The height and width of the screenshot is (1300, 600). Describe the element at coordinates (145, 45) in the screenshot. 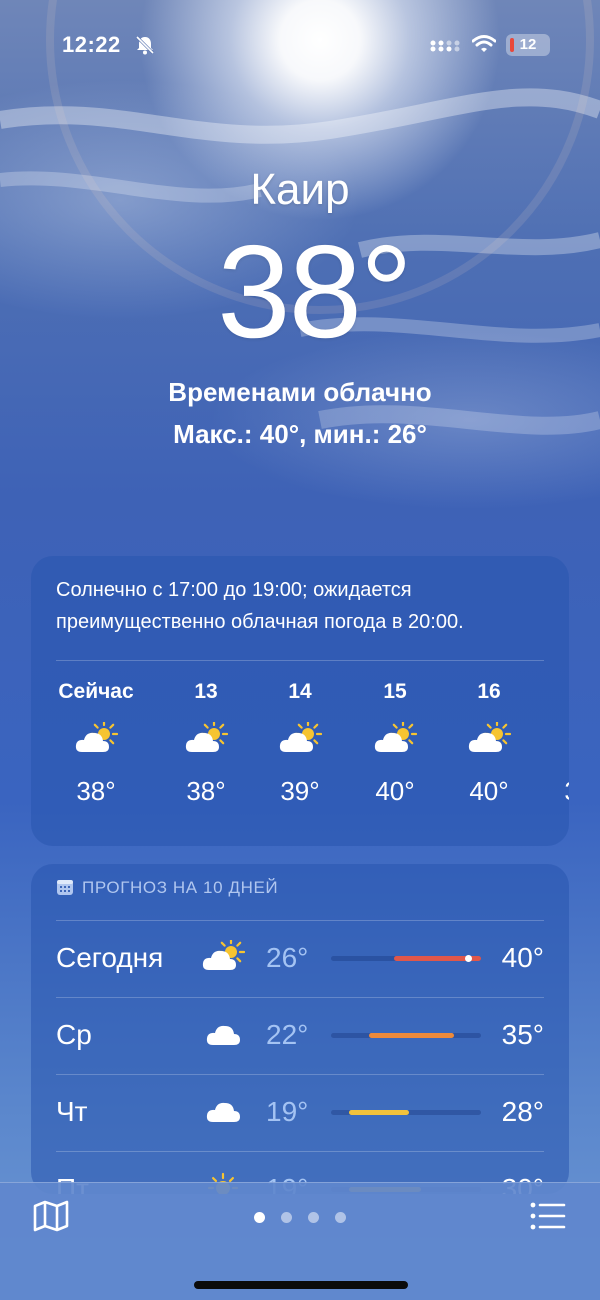

I see `silent-bell-icon` at that location.